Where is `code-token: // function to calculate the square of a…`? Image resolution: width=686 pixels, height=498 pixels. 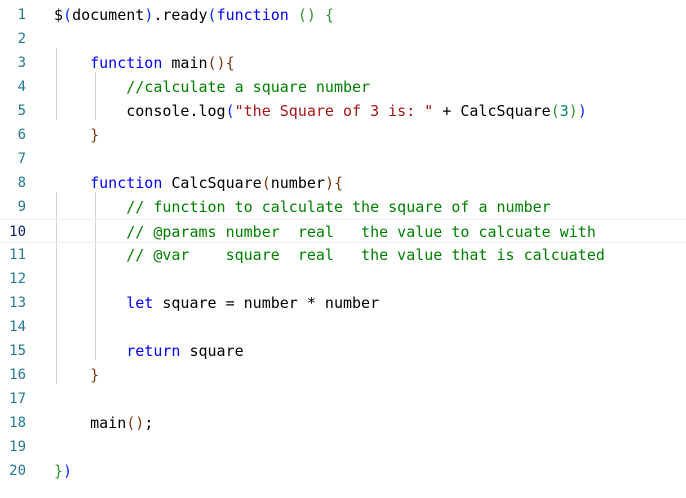 code-token: // function to calculate the square of a… is located at coordinates (338, 207).